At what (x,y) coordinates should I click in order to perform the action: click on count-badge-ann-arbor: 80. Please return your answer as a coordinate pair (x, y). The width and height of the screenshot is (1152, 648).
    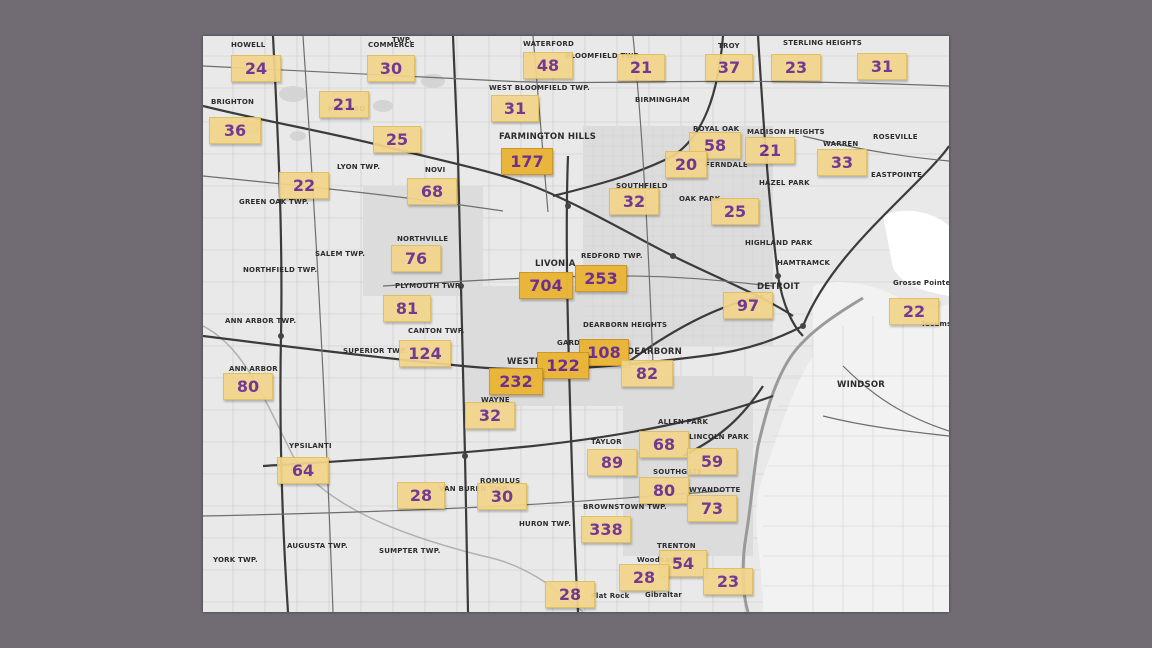
    Looking at the image, I should click on (248, 386).